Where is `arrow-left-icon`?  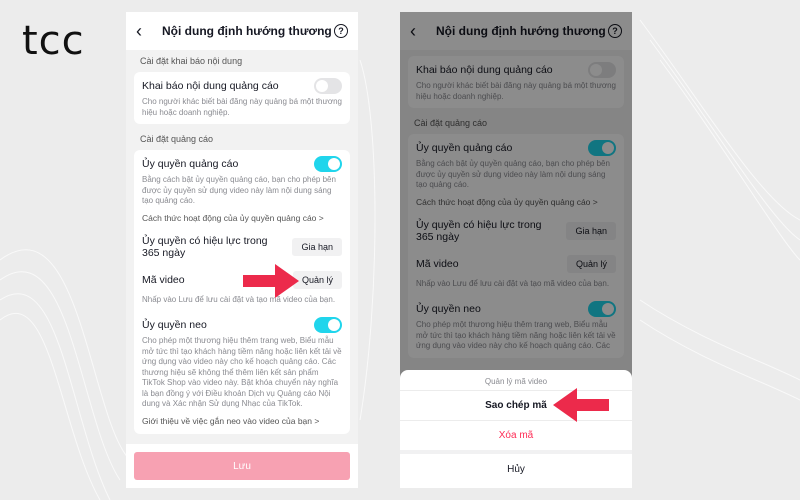 arrow-left-icon is located at coordinates (581, 405).